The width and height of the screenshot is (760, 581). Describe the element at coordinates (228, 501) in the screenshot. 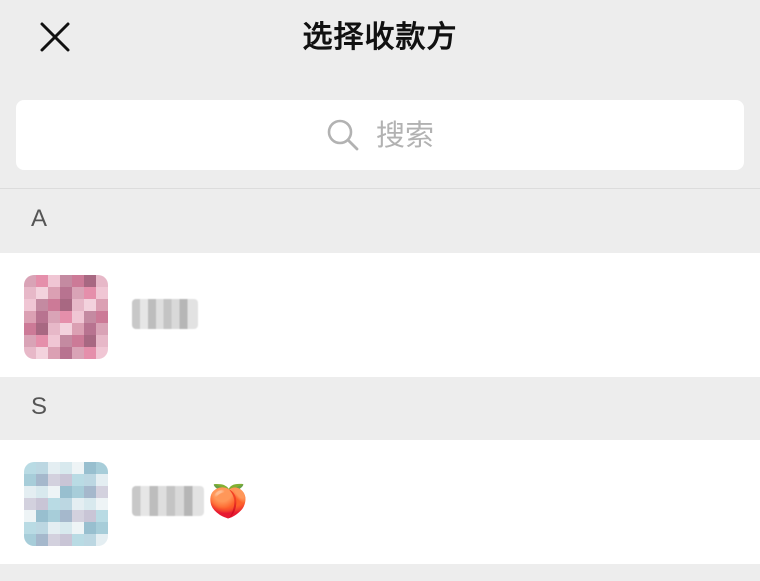

I see `name-emoji: 🍑` at that location.